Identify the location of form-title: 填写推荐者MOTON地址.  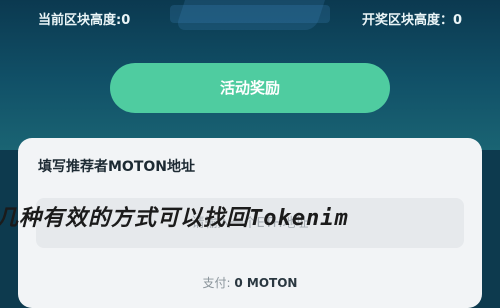
(117, 167).